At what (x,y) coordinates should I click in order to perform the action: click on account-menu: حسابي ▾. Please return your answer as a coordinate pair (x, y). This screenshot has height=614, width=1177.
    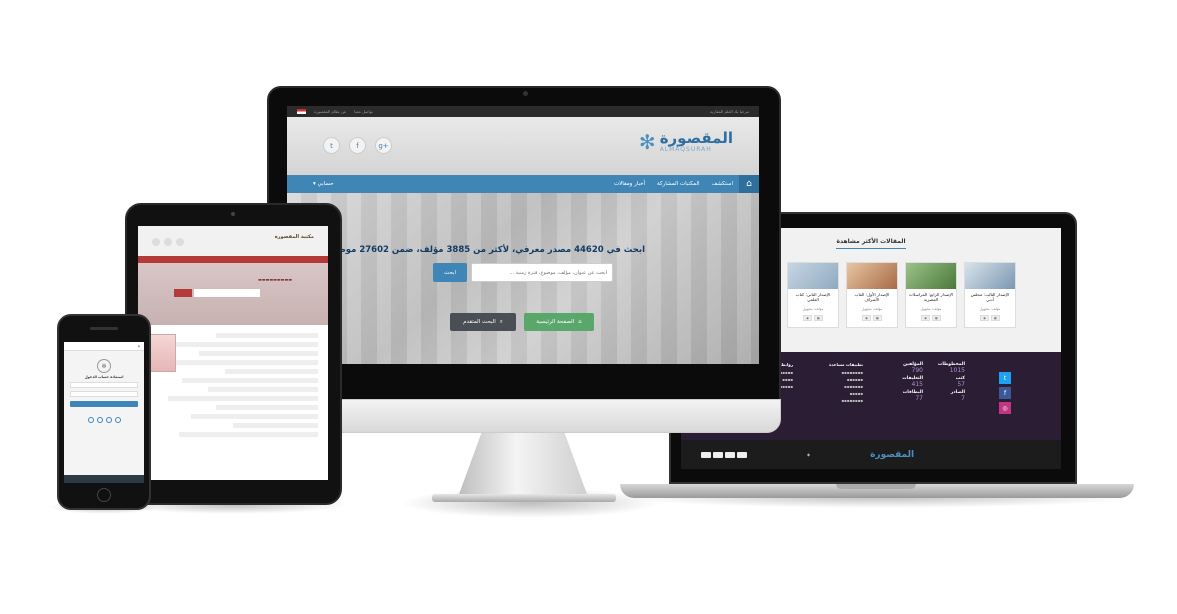
    Looking at the image, I should click on (323, 184).